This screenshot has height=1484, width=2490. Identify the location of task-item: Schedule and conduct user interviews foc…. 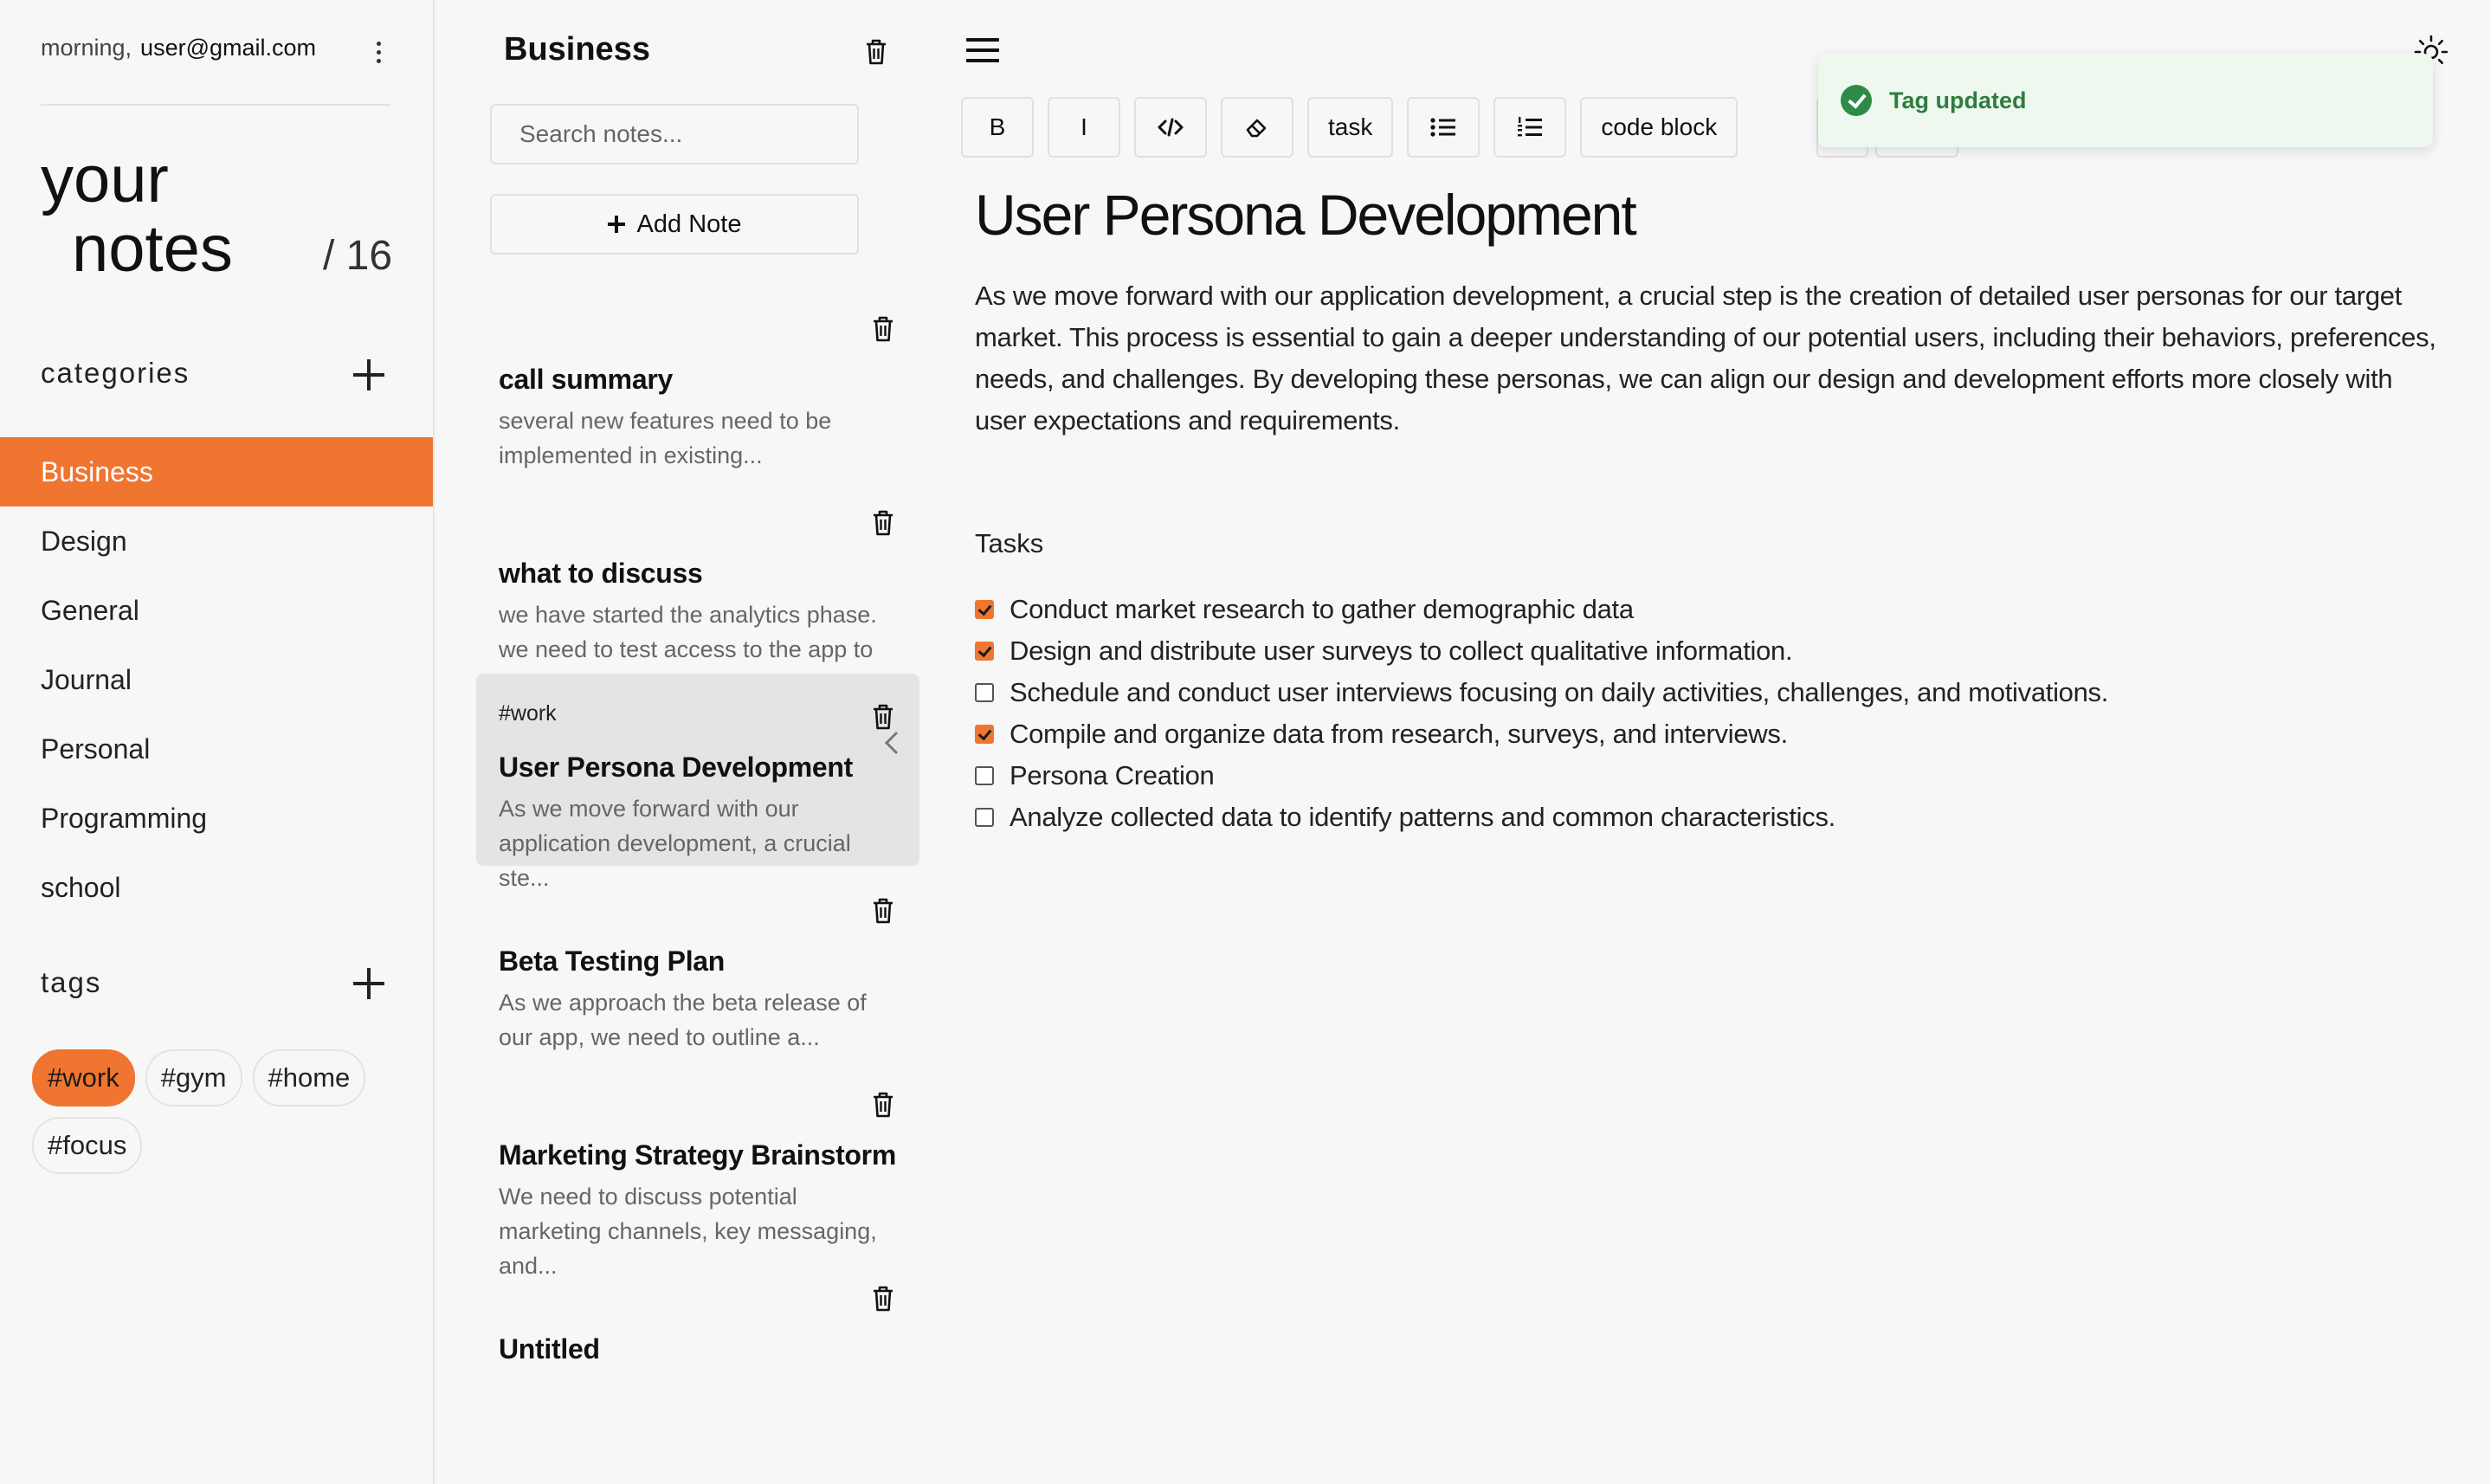
(1541, 692).